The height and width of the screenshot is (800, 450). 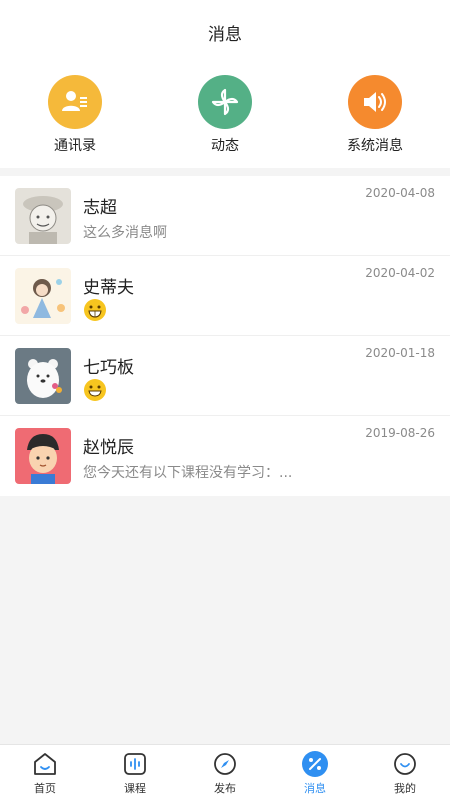 What do you see at coordinates (95, 390) in the screenshot?
I see `smile-emoji-icon` at bounding box center [95, 390].